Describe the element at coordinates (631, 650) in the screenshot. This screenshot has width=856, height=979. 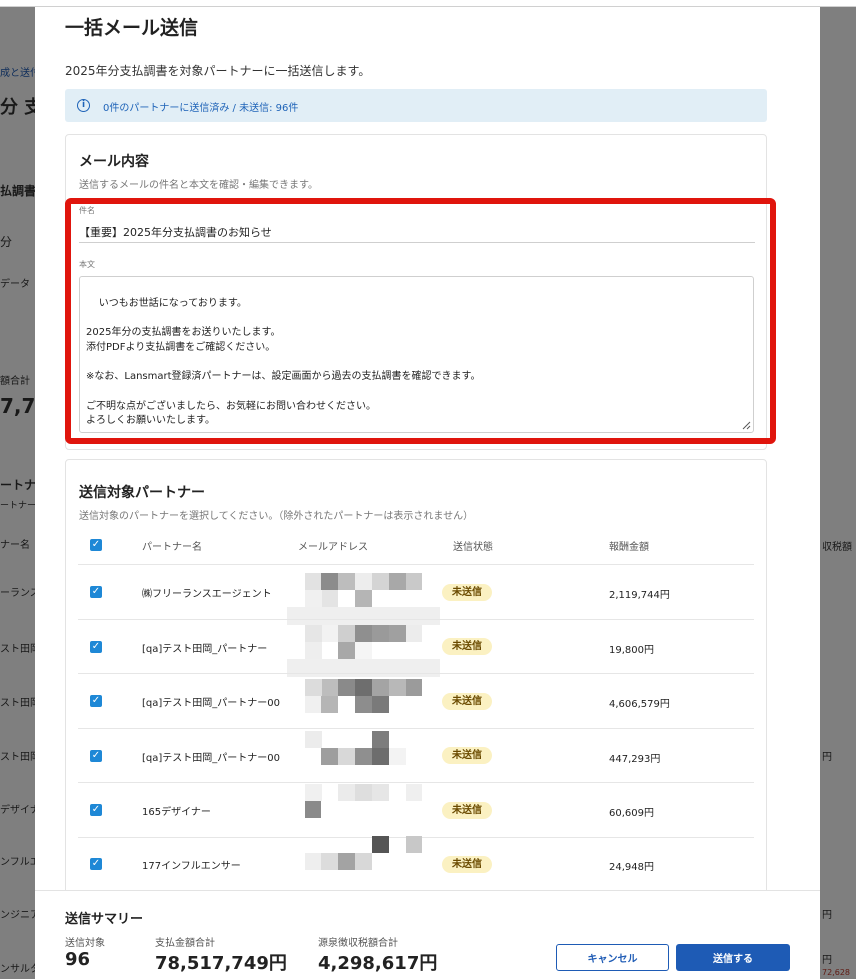
I see `amount: 19,800円` at that location.